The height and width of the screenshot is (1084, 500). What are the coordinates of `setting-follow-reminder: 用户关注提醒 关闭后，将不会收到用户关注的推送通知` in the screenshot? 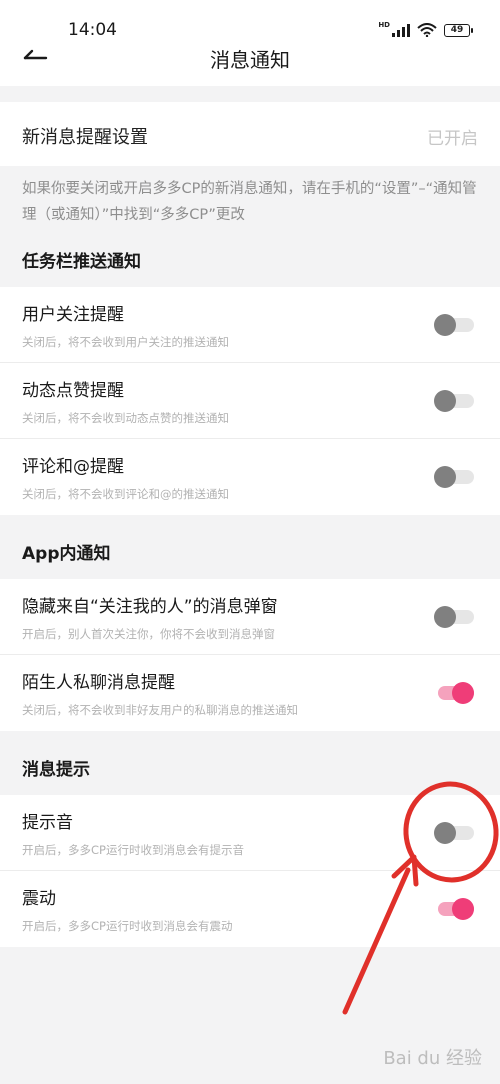 It's located at (250, 325).